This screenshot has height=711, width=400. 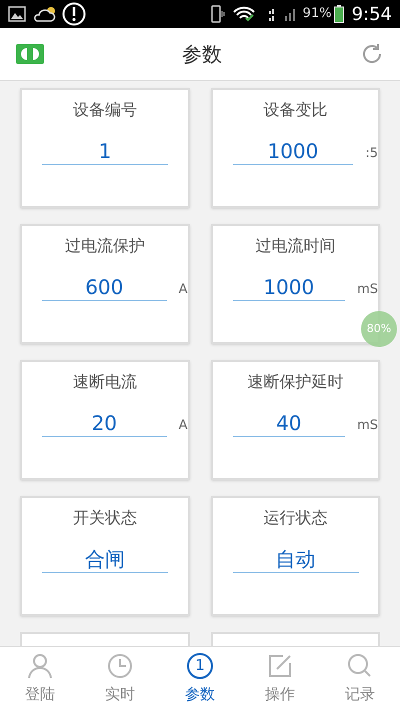 What do you see at coordinates (372, 54) in the screenshot?
I see `refresh-icon` at bounding box center [372, 54].